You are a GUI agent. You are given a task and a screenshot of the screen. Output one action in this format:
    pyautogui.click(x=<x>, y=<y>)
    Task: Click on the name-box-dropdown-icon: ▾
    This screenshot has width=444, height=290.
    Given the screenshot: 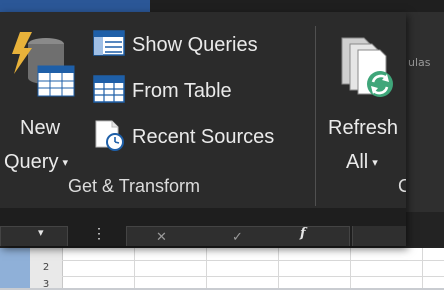 What is the action you would take?
    pyautogui.click(x=41, y=232)
    